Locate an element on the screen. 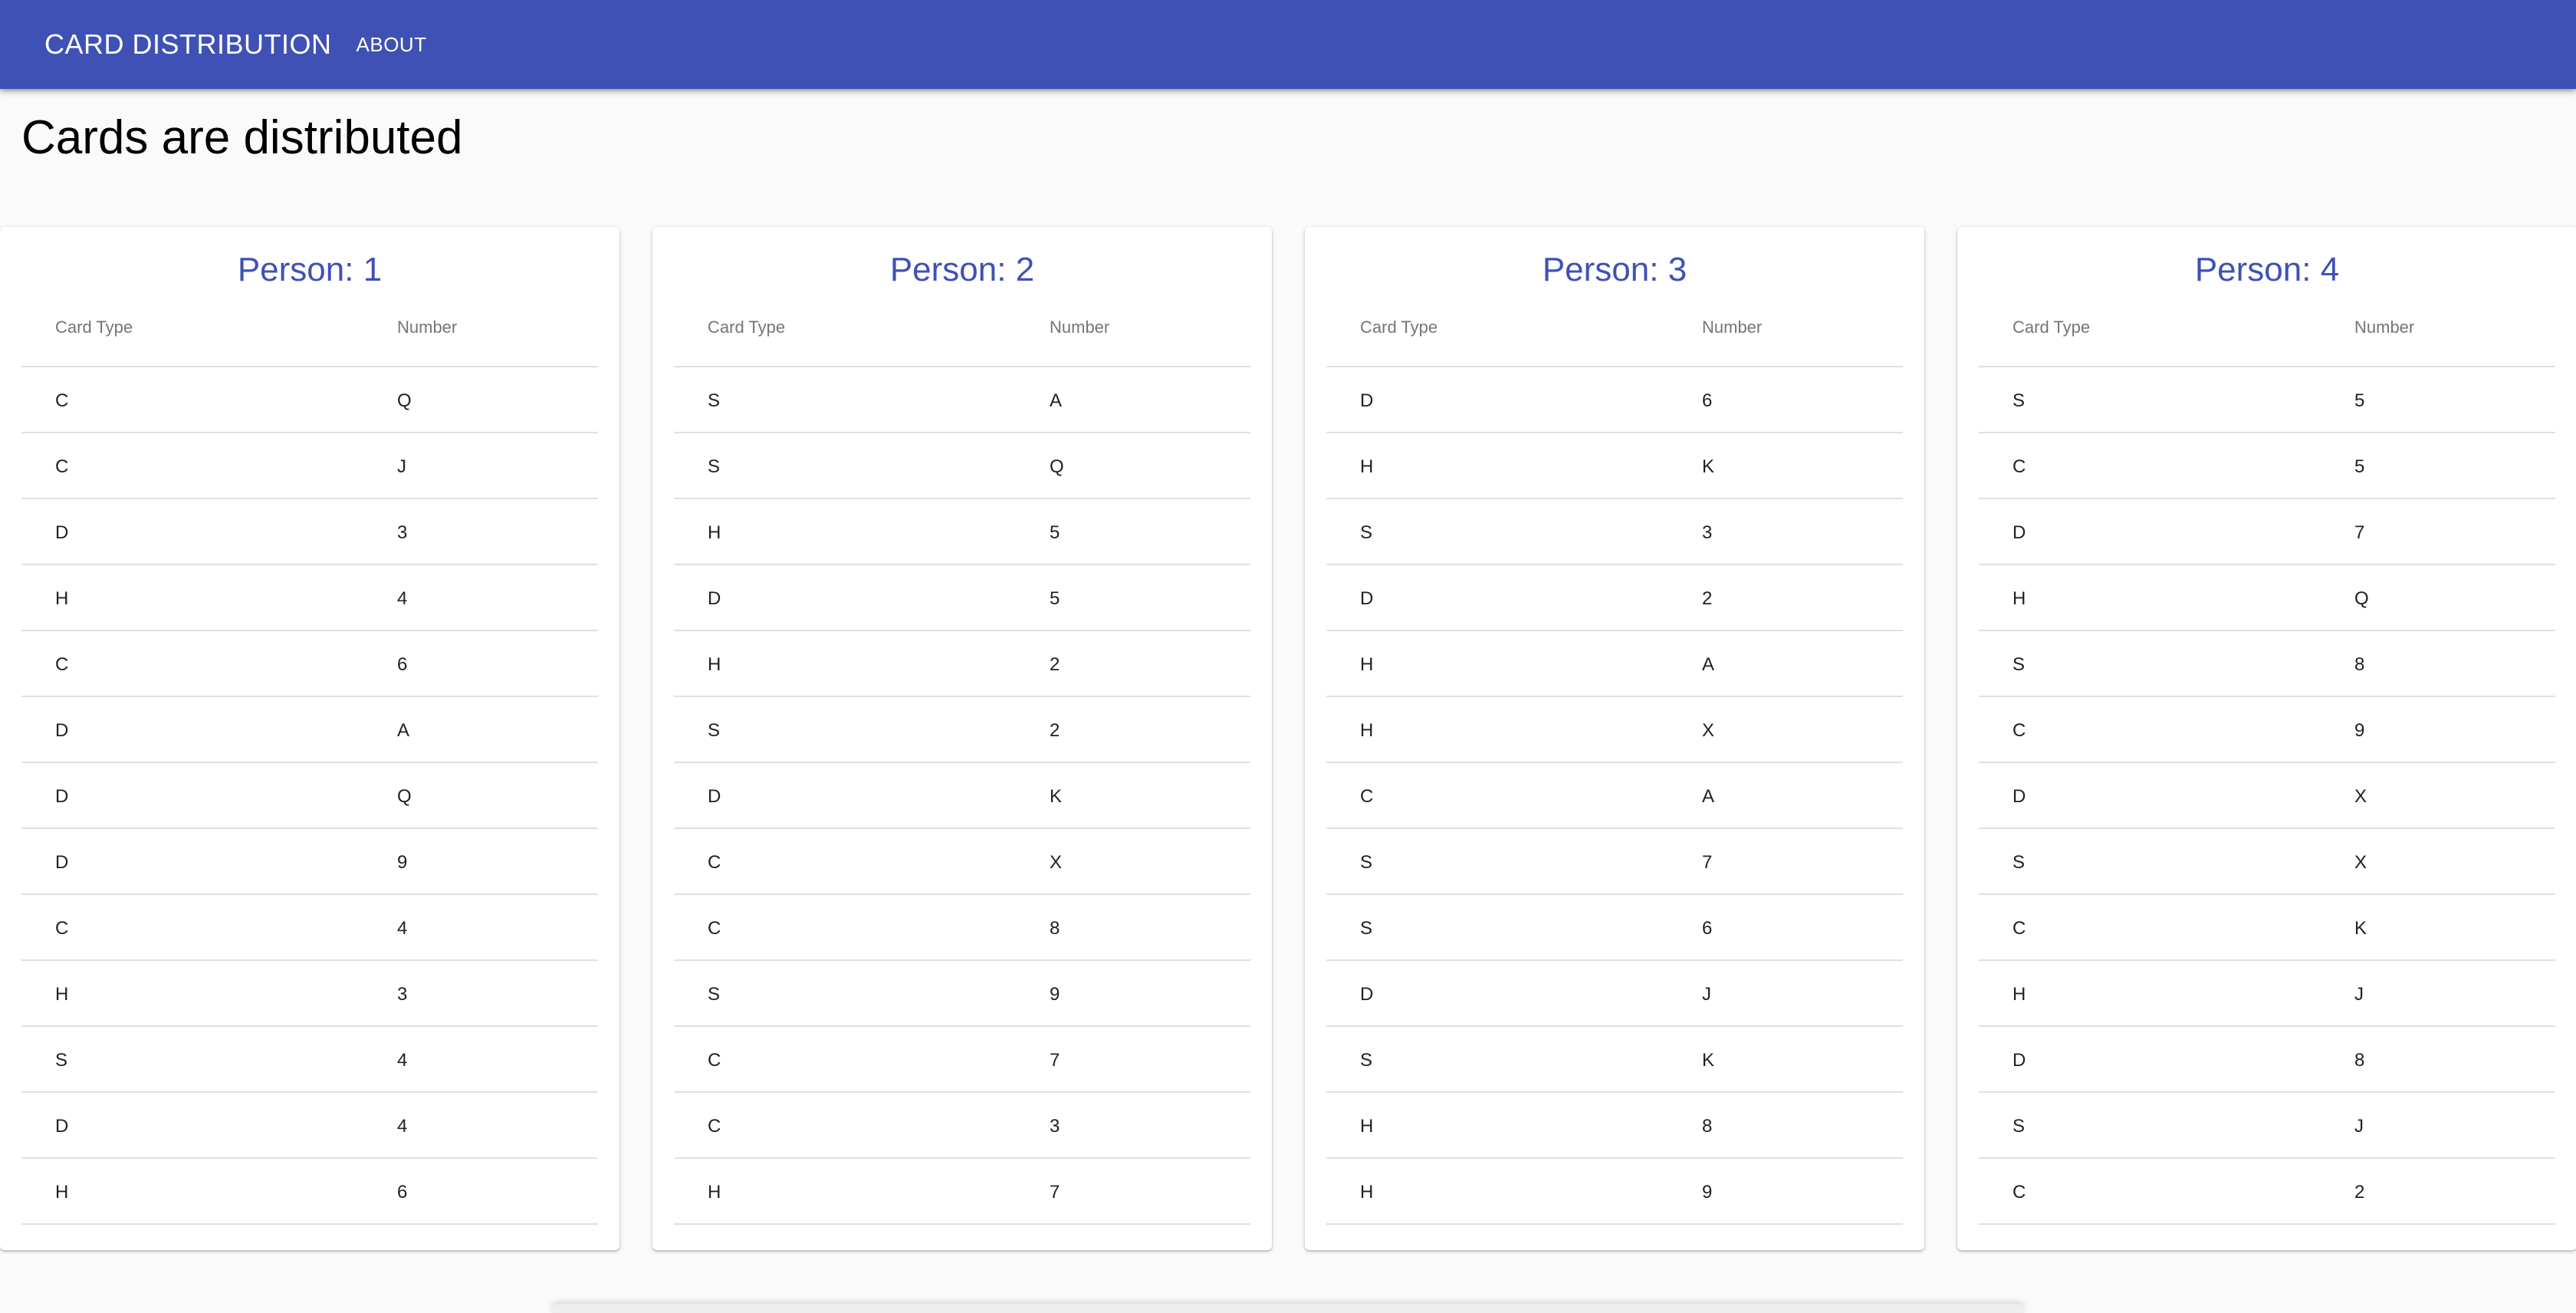 This screenshot has width=2576, height=1313. table-row: CQ is located at coordinates (310, 400).